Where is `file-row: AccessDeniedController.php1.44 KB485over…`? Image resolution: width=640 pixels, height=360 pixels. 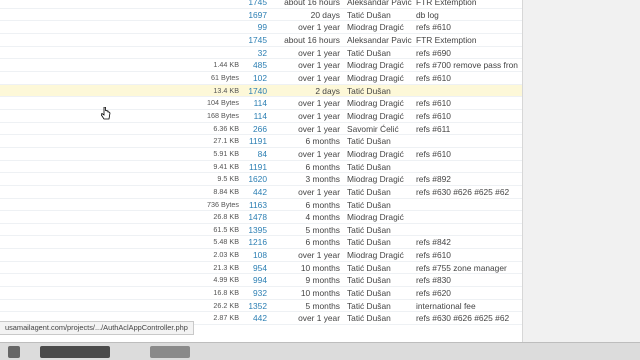 file-row: AccessDeniedController.php1.44 KB485over… is located at coordinates (261, 65).